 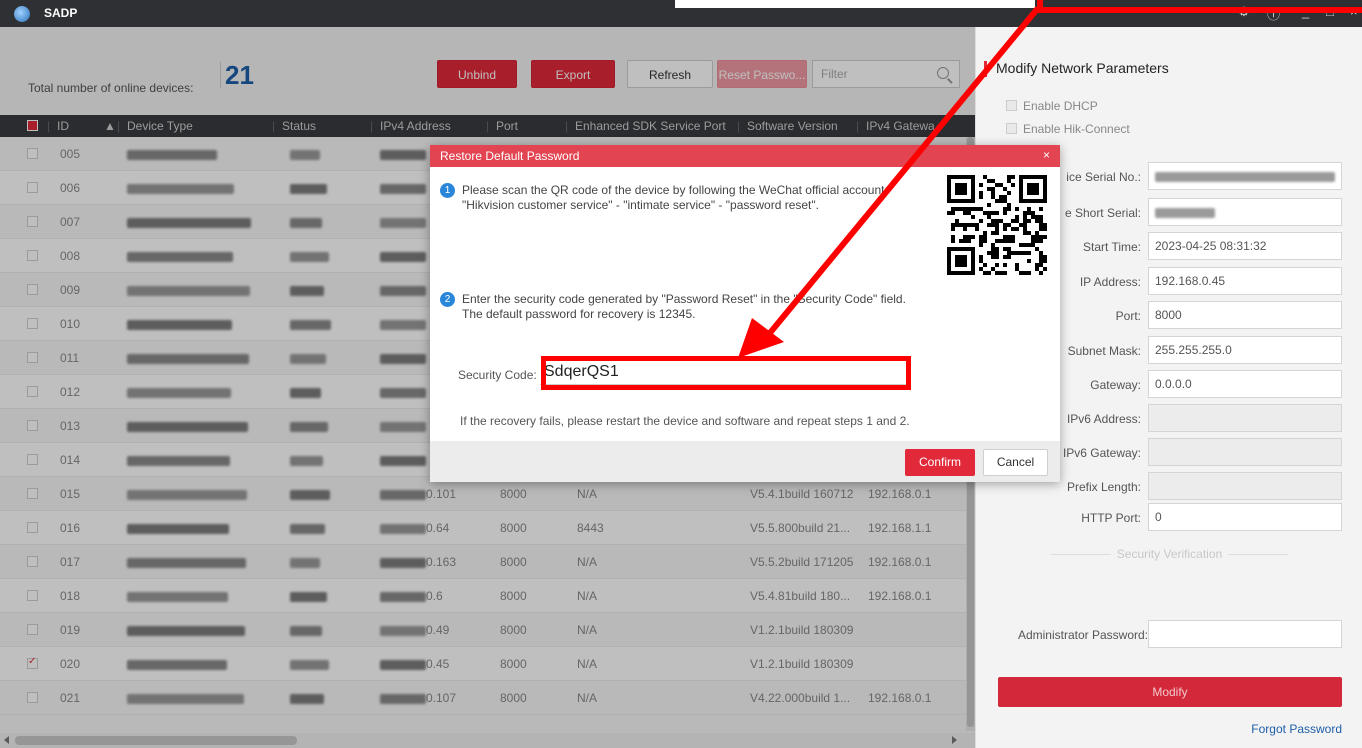 What do you see at coordinates (22, 14) in the screenshot?
I see `app-logo-icon` at bounding box center [22, 14].